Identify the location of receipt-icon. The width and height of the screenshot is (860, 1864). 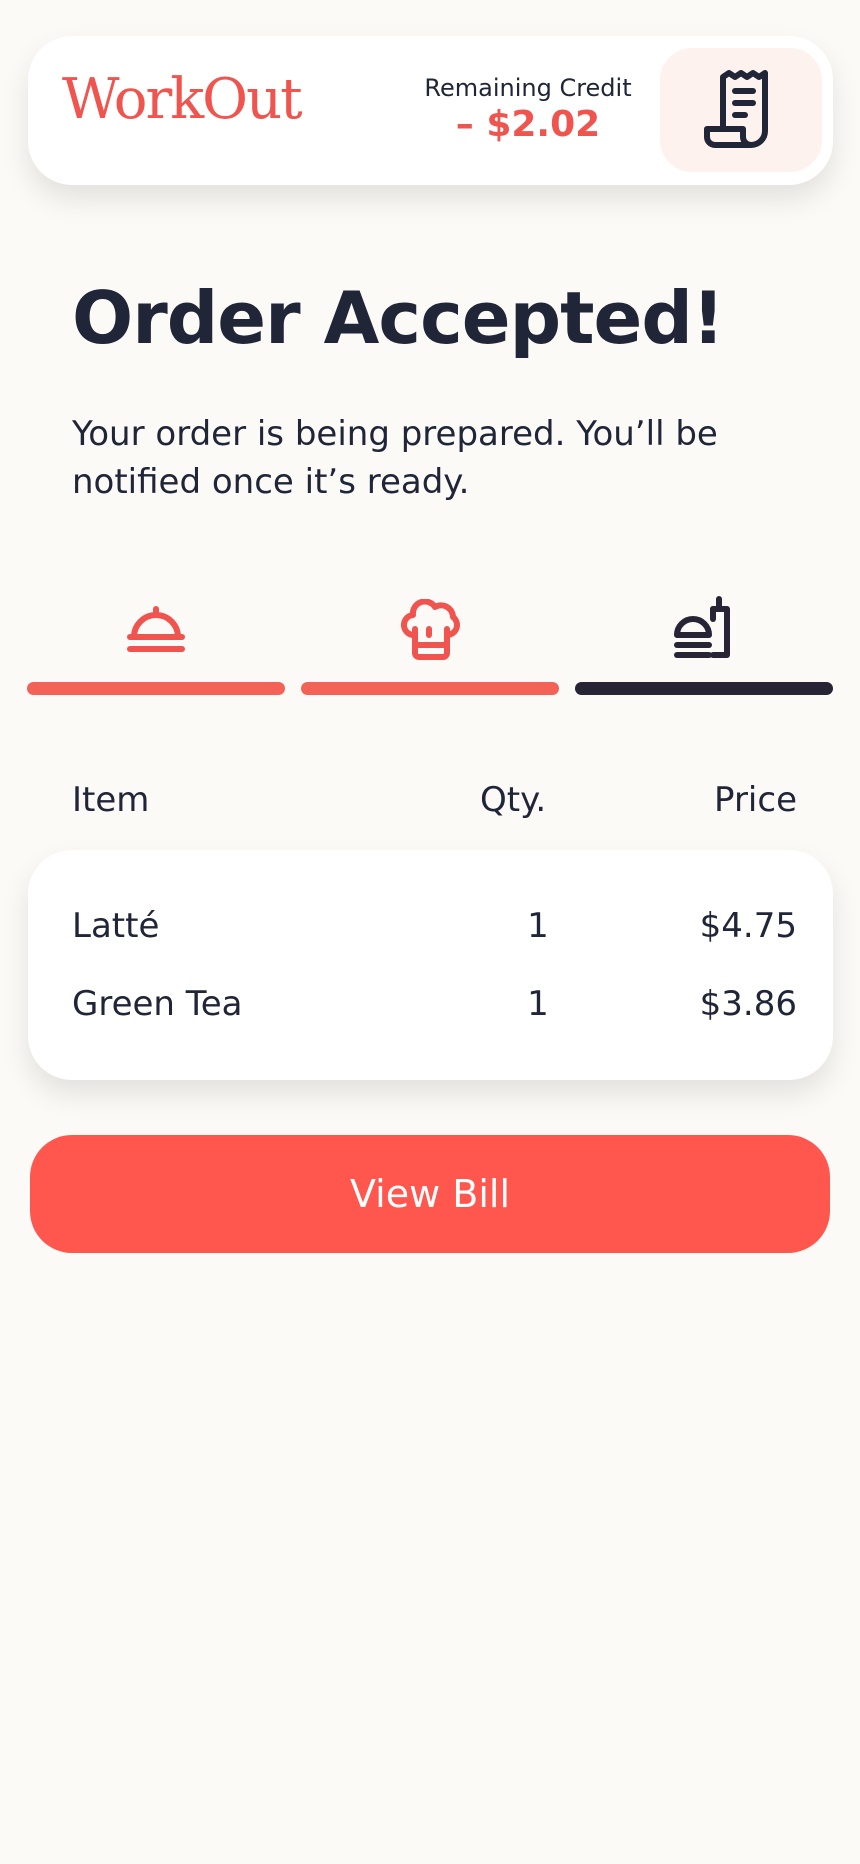
(736, 109).